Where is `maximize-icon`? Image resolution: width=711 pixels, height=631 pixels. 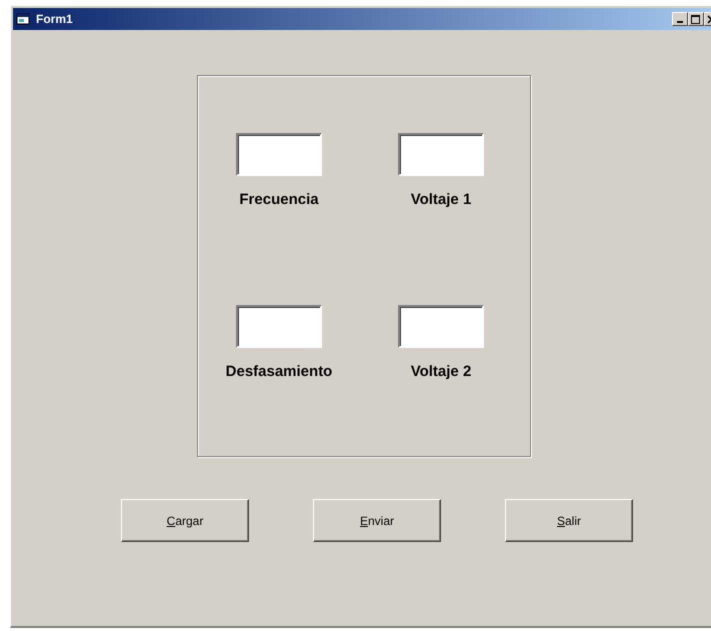 maximize-icon is located at coordinates (696, 19).